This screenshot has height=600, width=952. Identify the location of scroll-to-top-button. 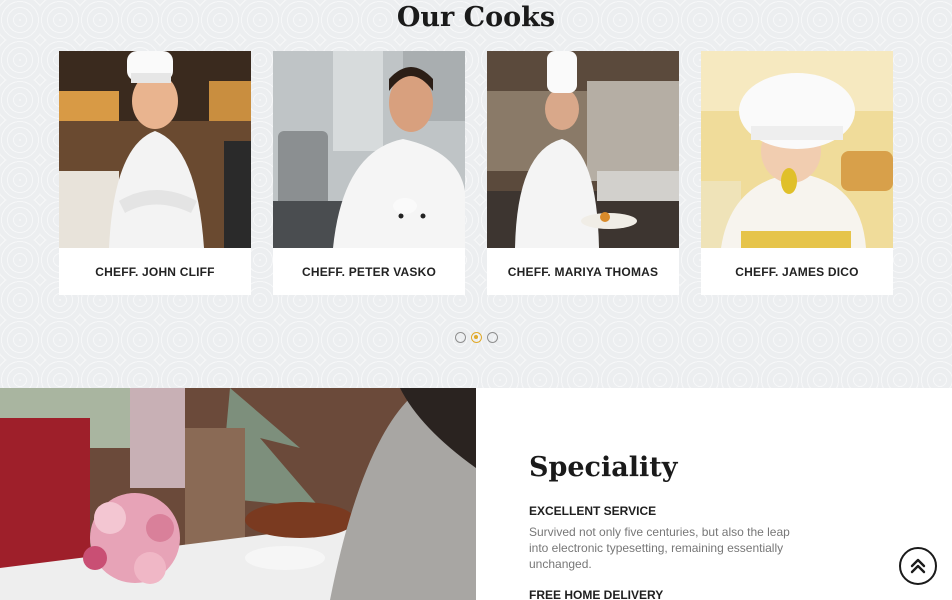
(918, 566).